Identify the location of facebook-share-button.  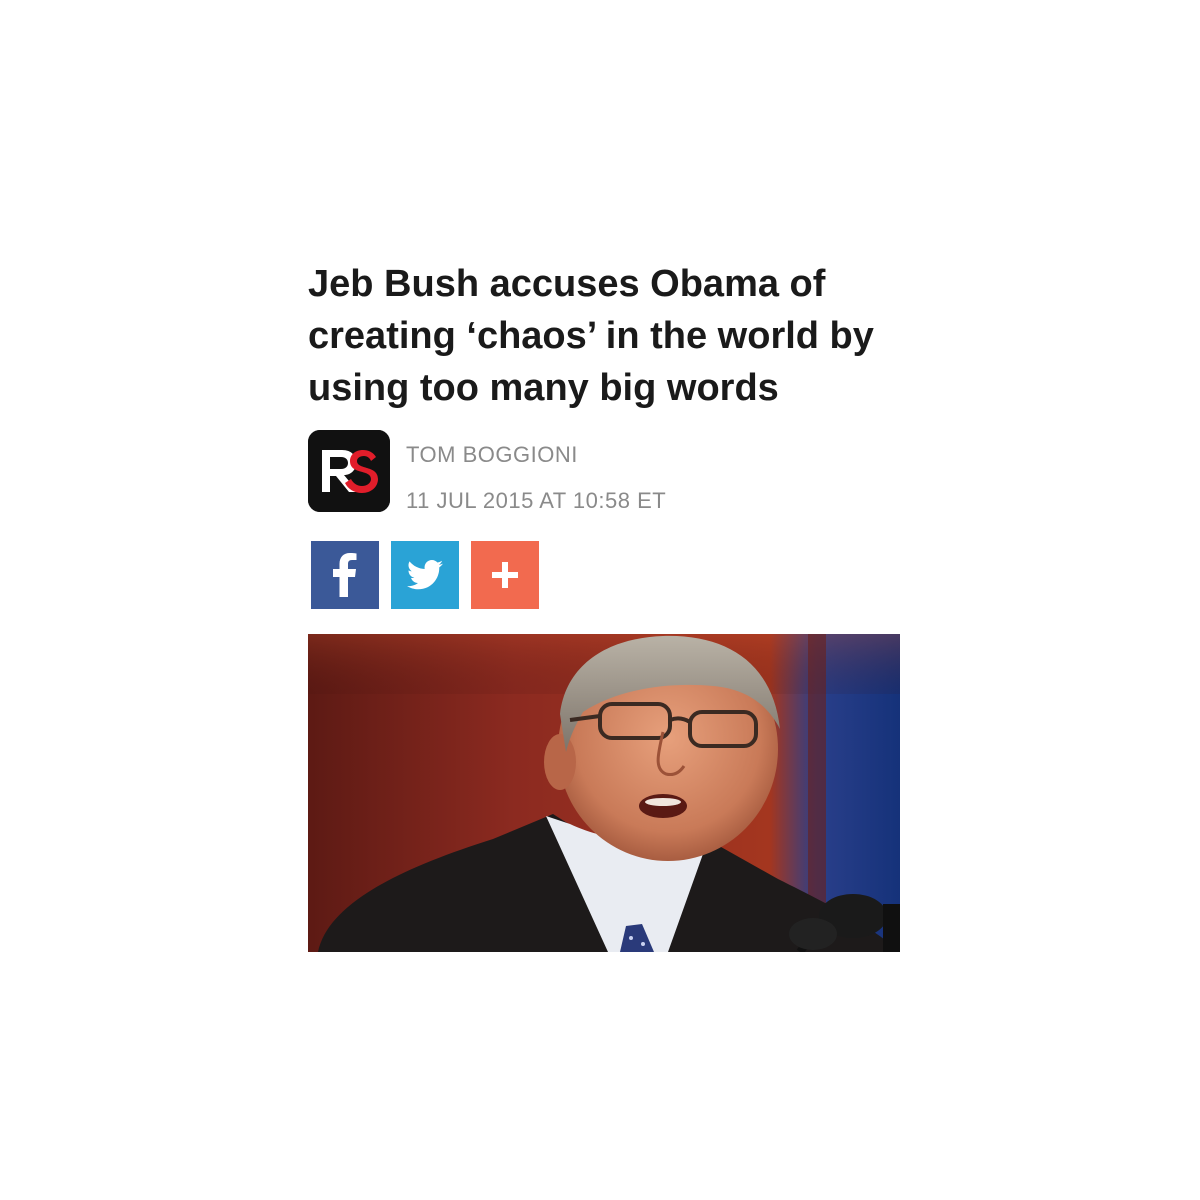
(345, 575).